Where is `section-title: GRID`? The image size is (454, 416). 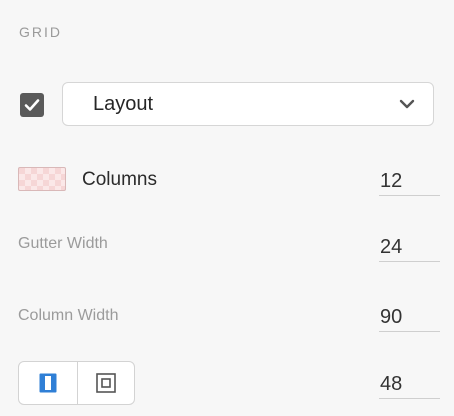 section-title: GRID is located at coordinates (40, 32).